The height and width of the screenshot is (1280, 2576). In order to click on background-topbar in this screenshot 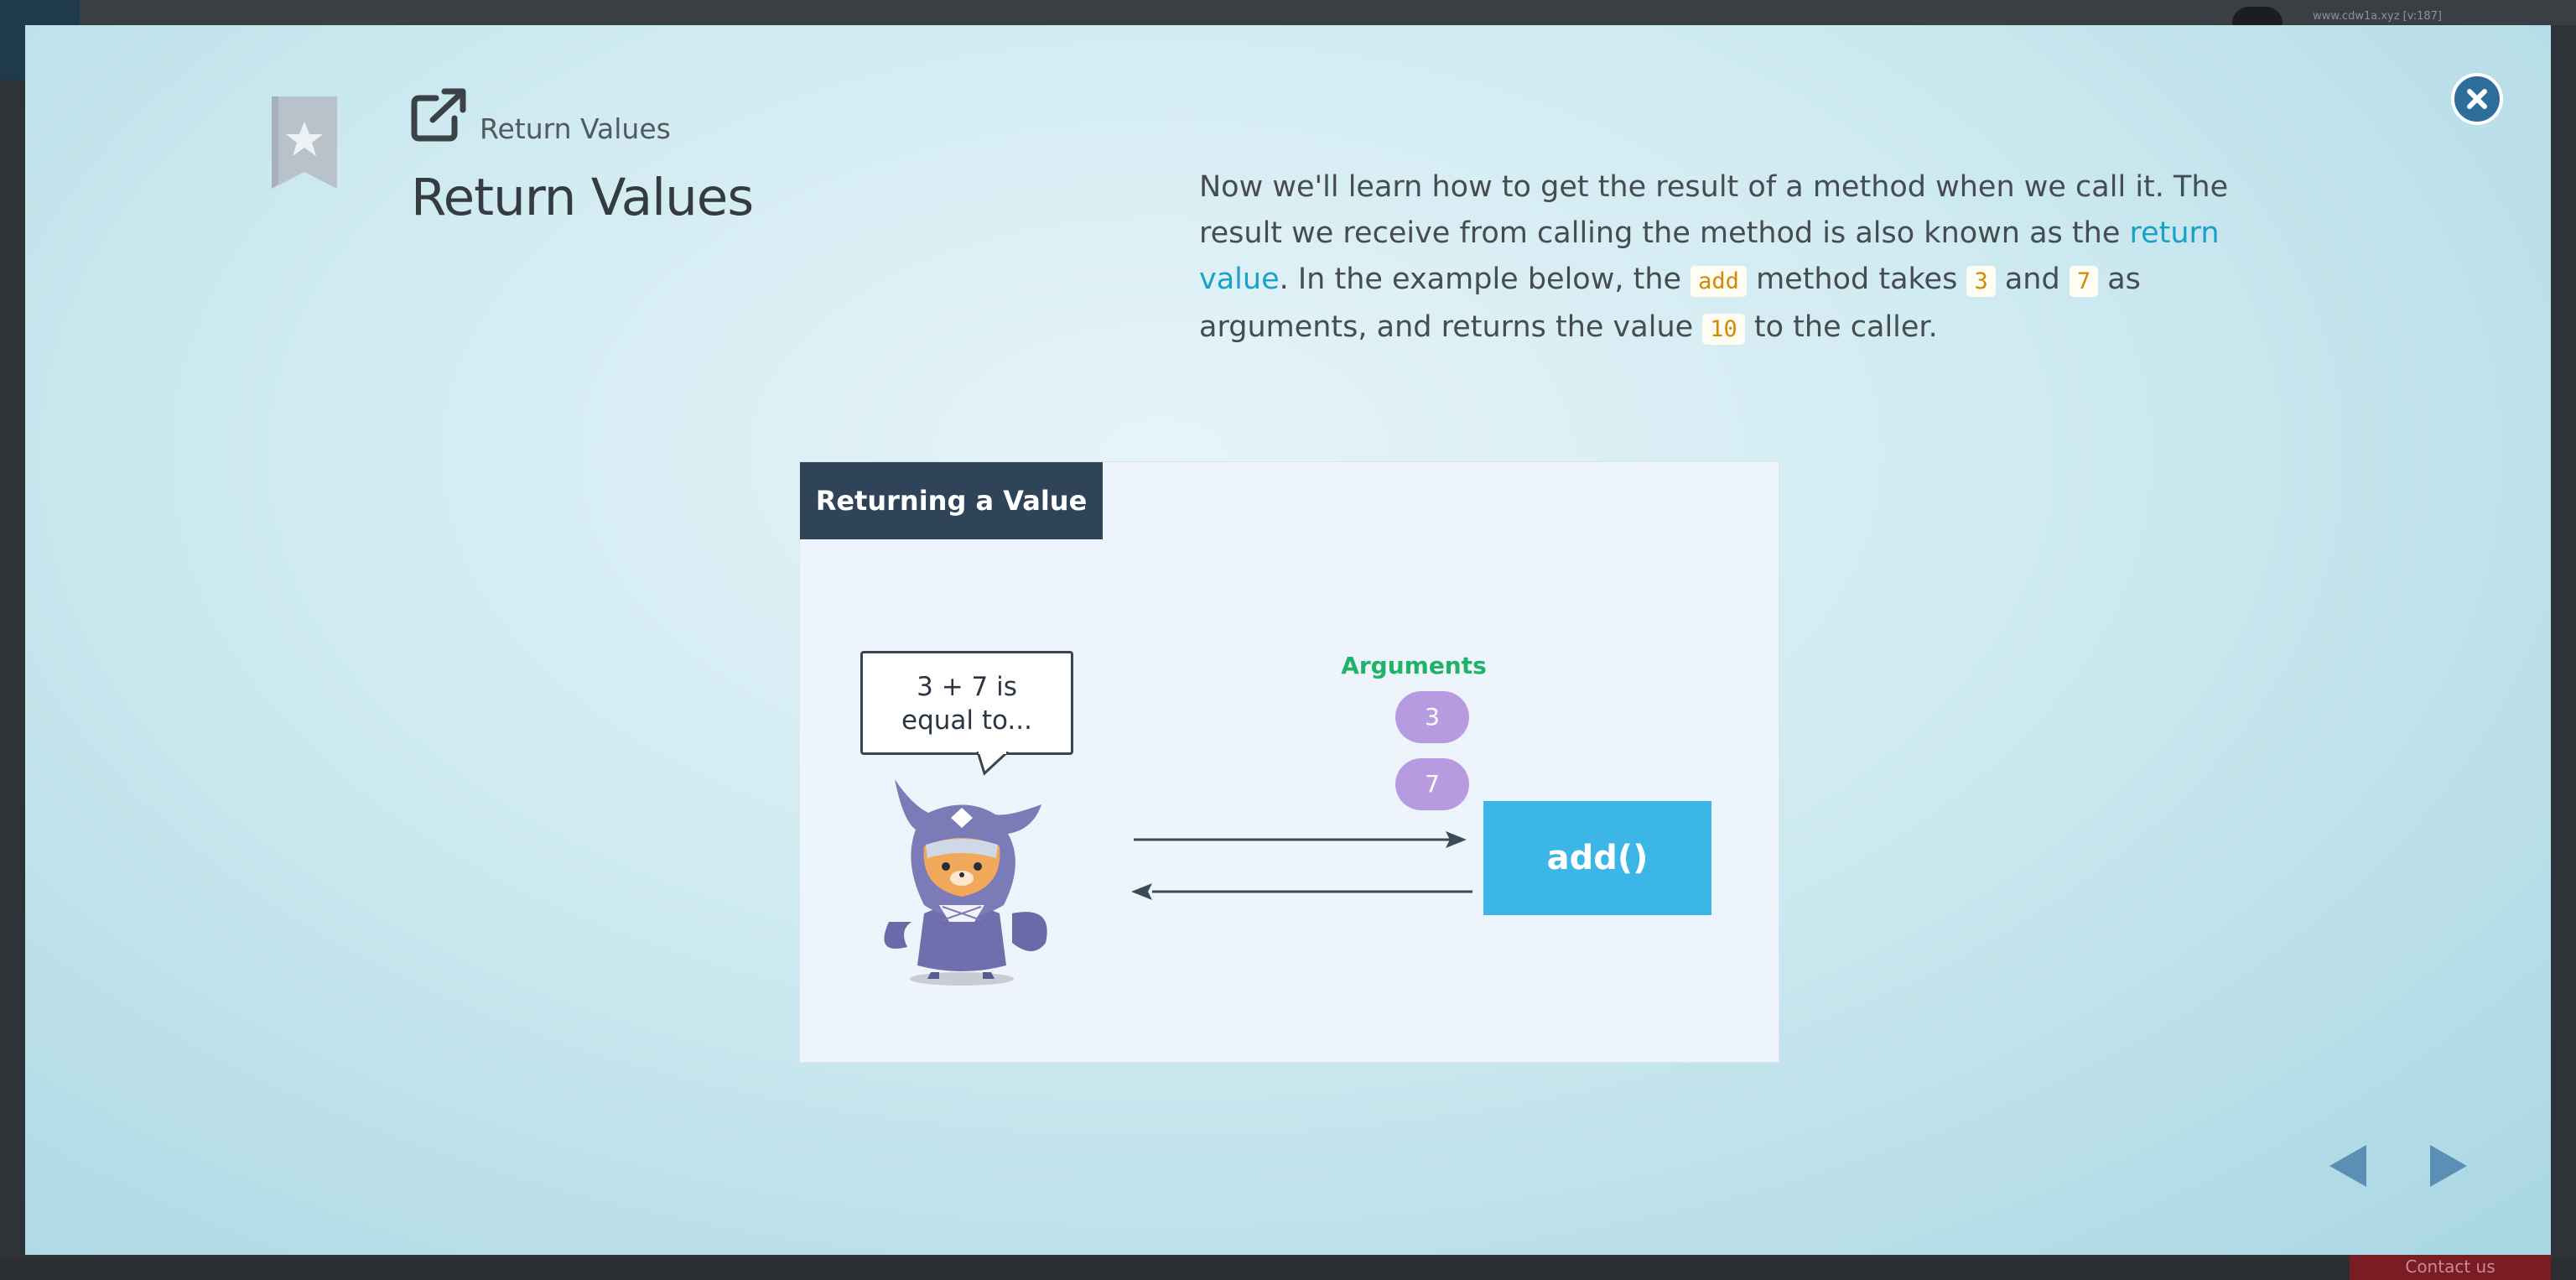, I will do `click(1288, 12)`.